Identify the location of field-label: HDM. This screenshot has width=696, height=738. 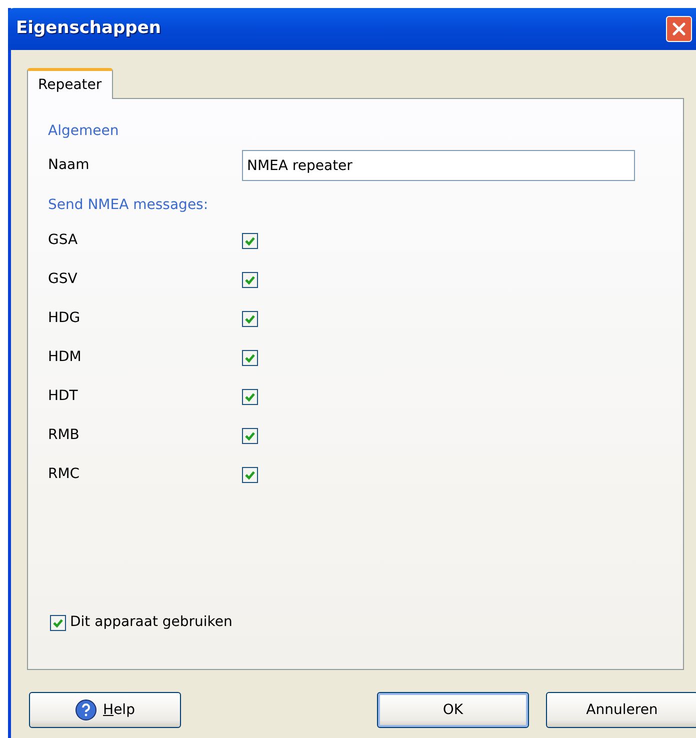
(65, 357).